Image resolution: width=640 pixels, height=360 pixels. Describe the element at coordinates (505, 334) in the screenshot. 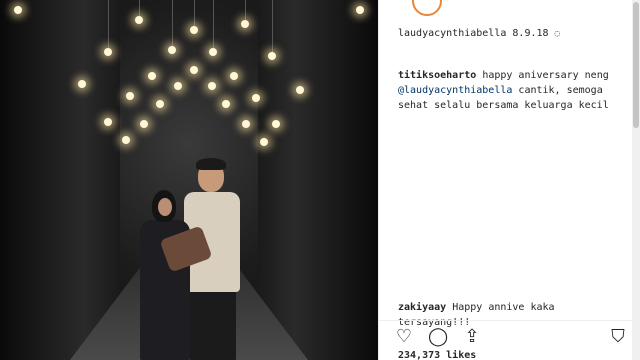

I see `action-bar` at that location.